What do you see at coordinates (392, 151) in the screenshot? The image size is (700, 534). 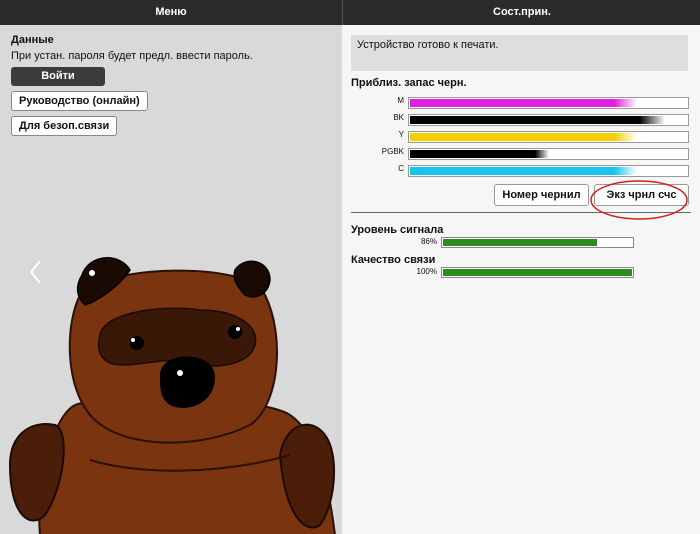 I see `ink-label: PGBK` at bounding box center [392, 151].